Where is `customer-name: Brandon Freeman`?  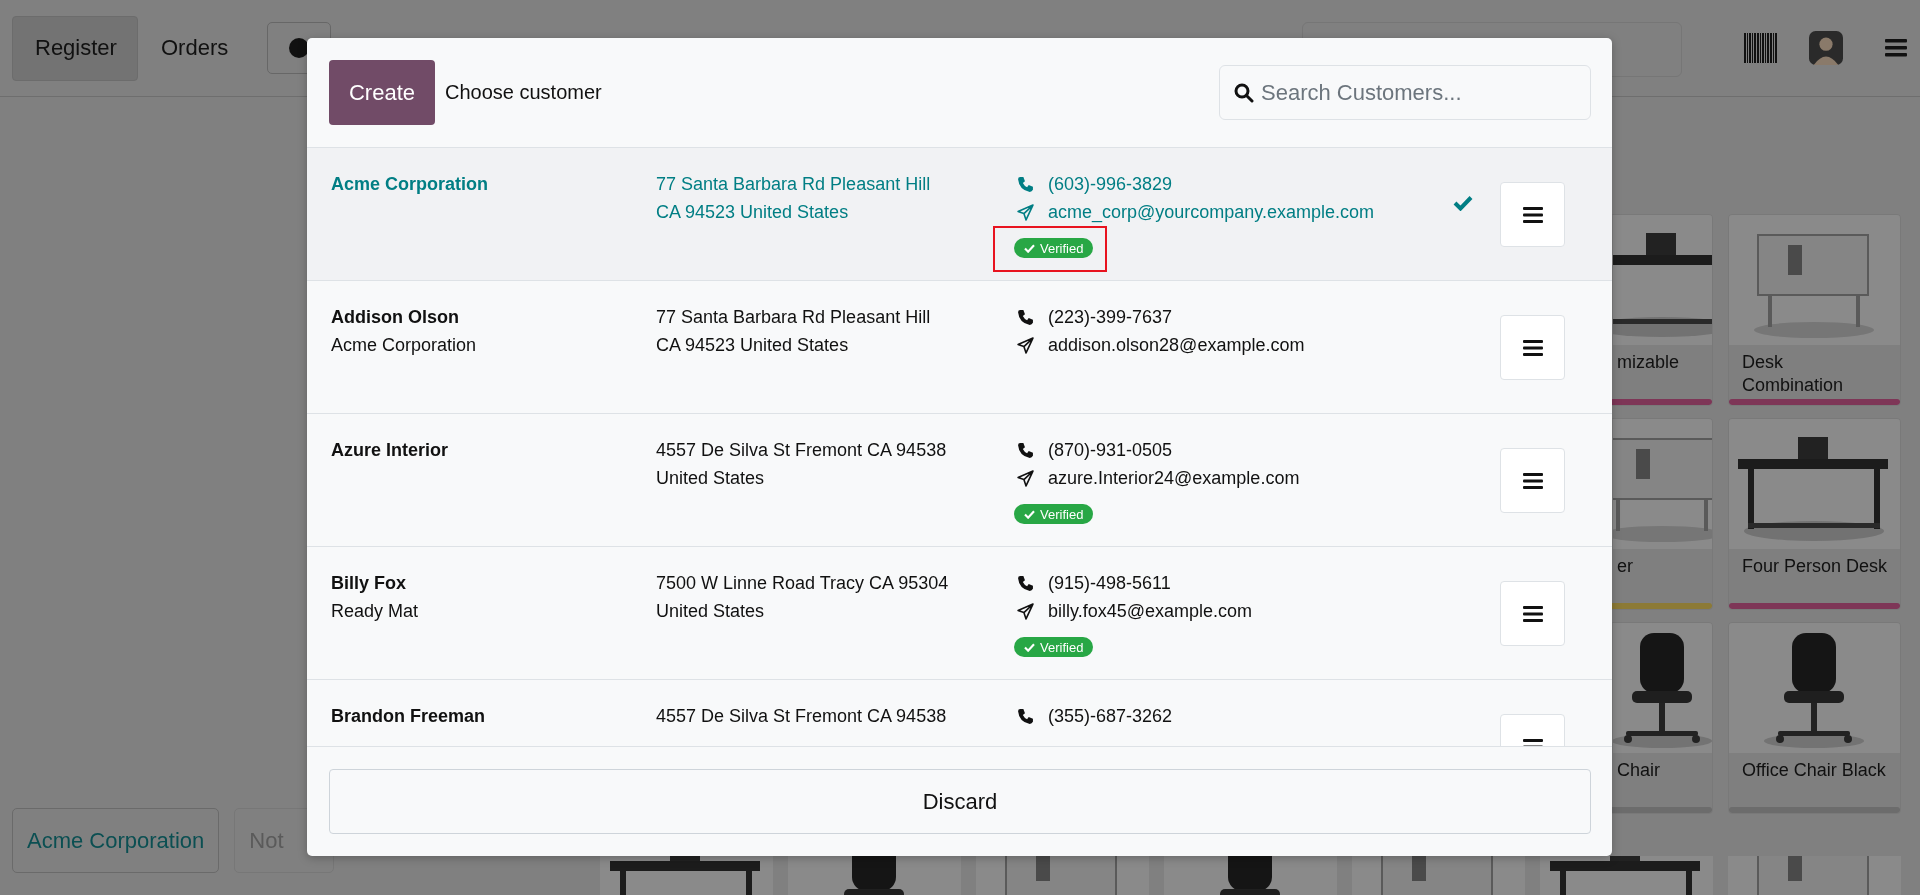
customer-name: Brandon Freeman is located at coordinates (409, 716).